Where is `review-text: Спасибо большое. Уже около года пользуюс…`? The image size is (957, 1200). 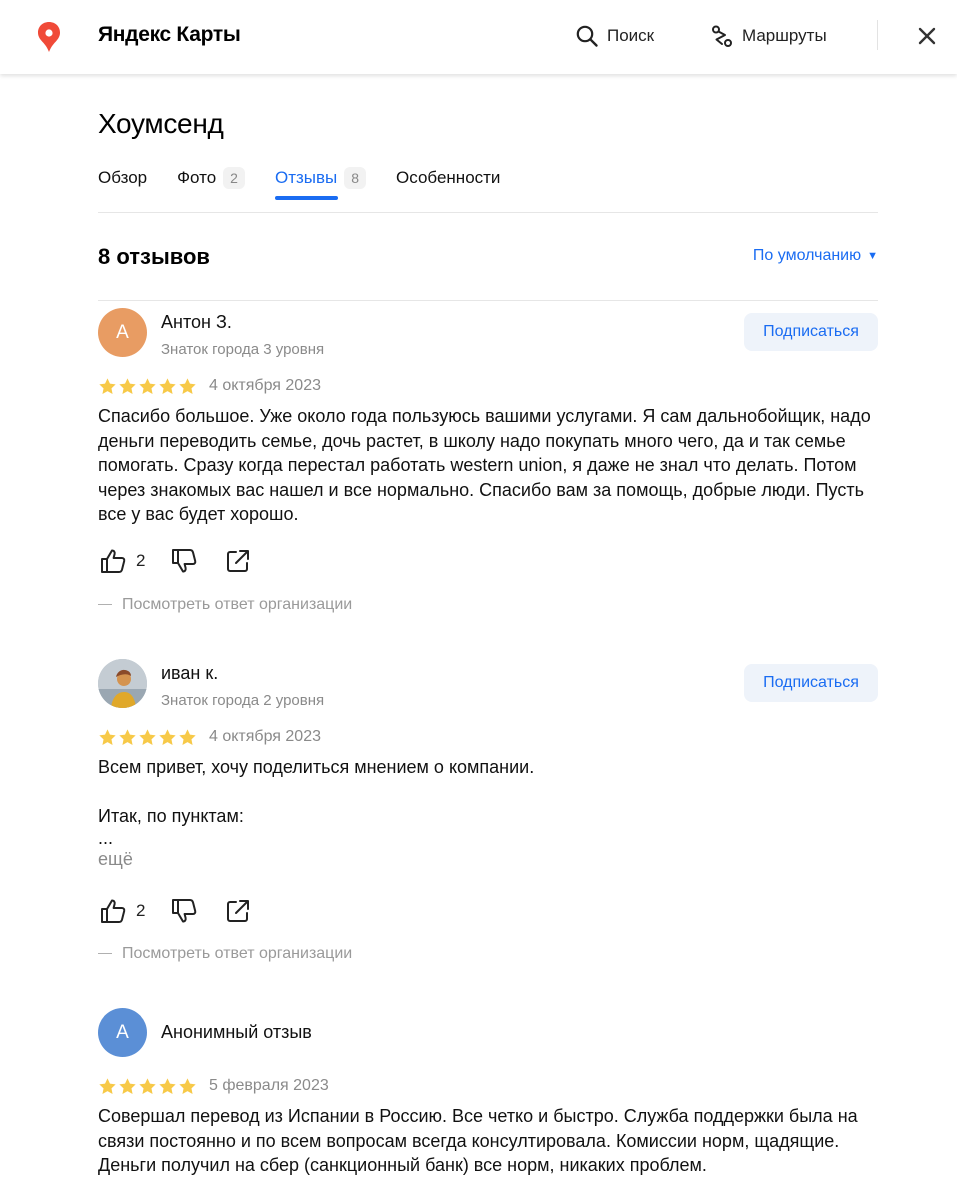
review-text: Спасибо большое. Уже около года пользуюс… is located at coordinates (493, 465).